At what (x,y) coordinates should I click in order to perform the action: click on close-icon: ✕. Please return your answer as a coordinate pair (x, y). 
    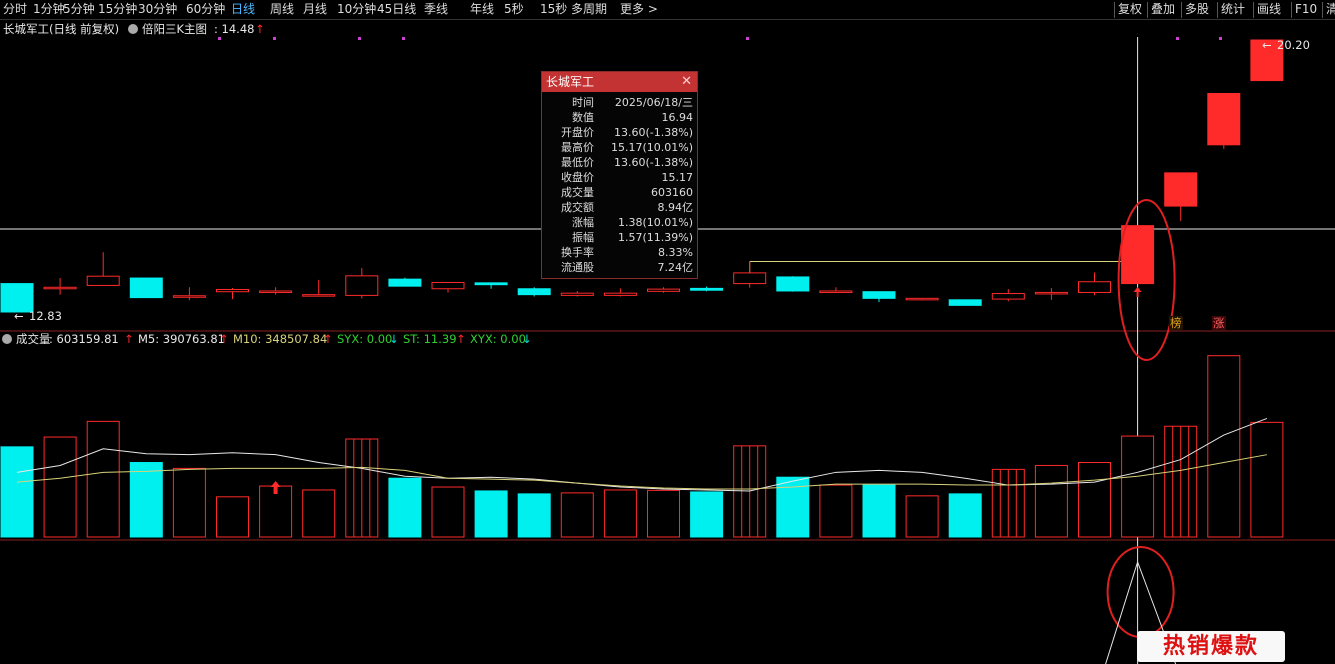
    Looking at the image, I should click on (686, 82).